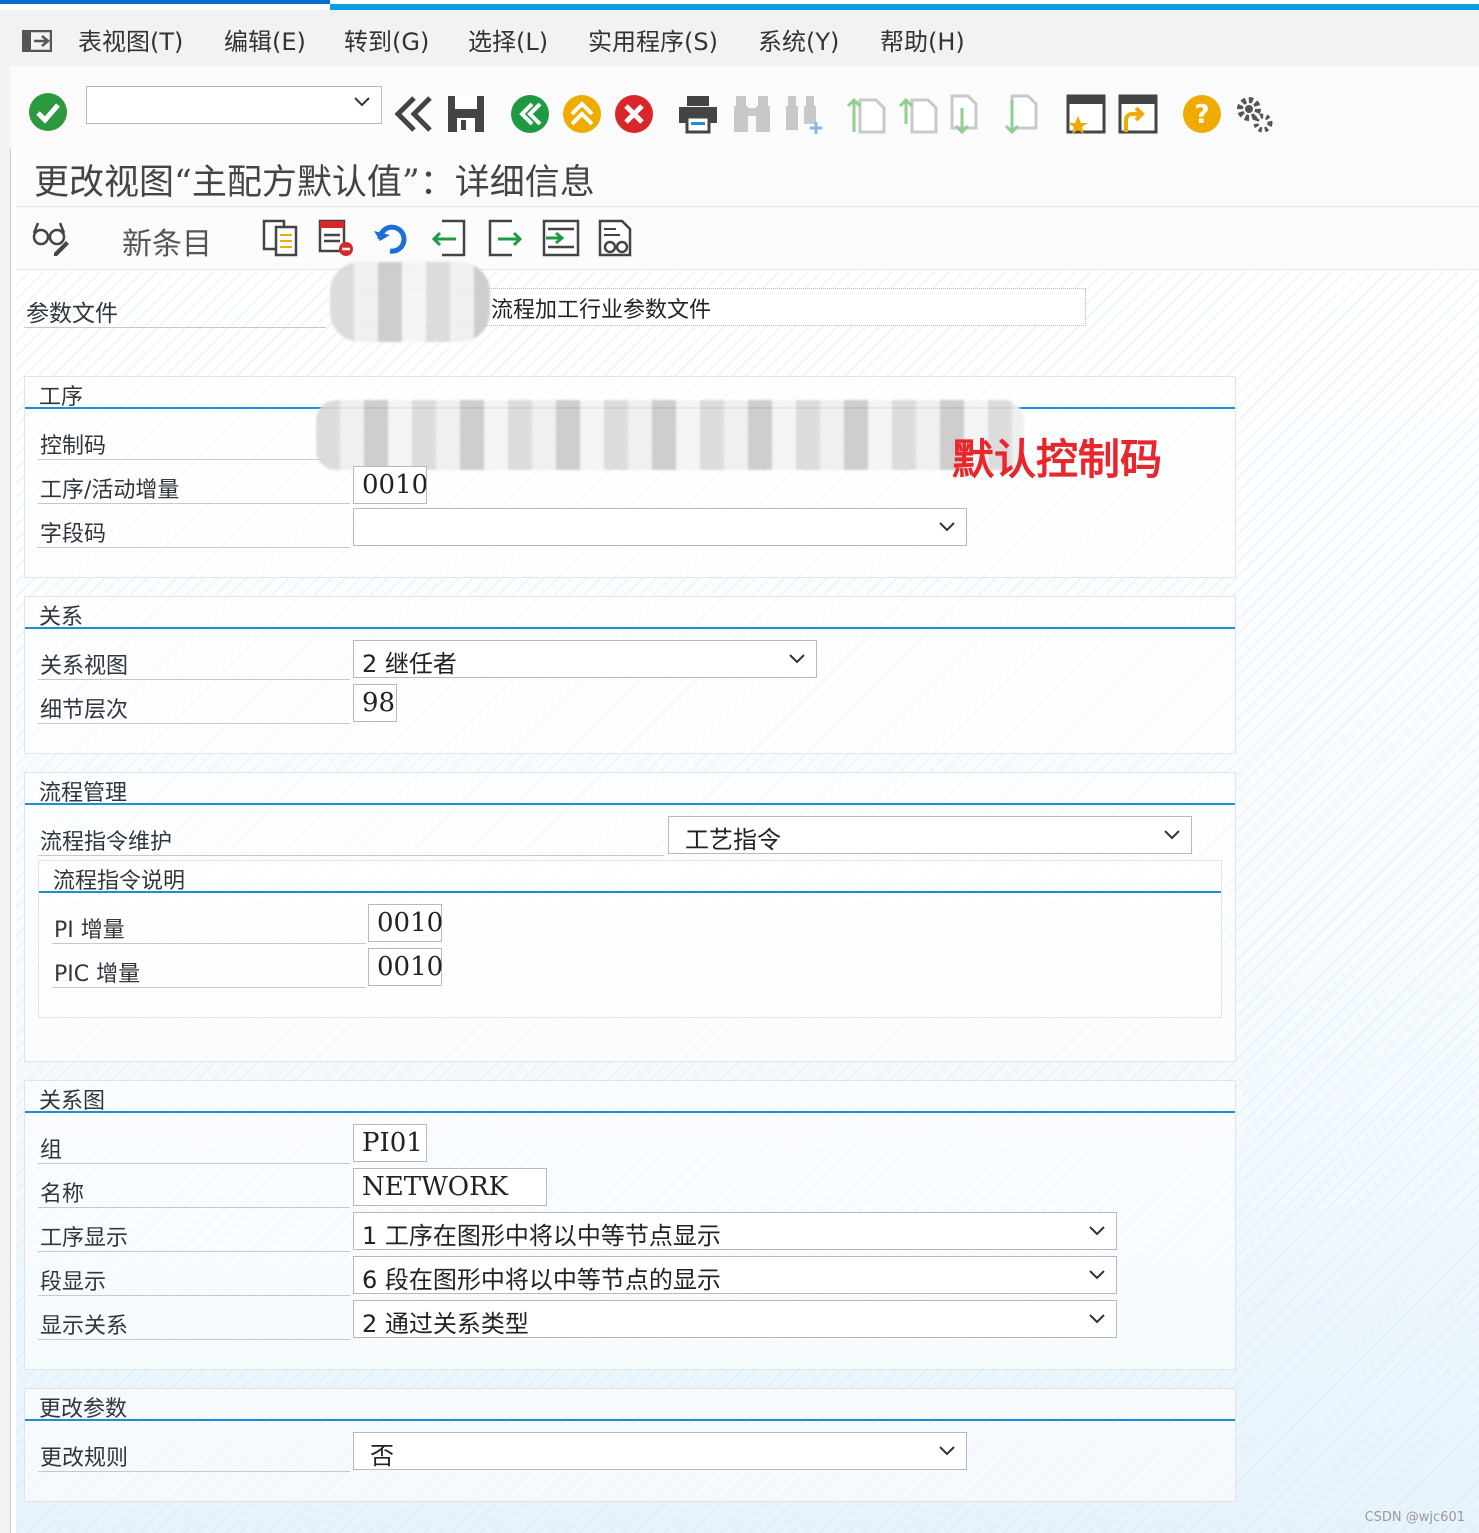 Image resolution: width=1479 pixels, height=1533 pixels. Describe the element at coordinates (84, 1458) in the screenshot. I see `change-rule-label: 更改规则` at that location.